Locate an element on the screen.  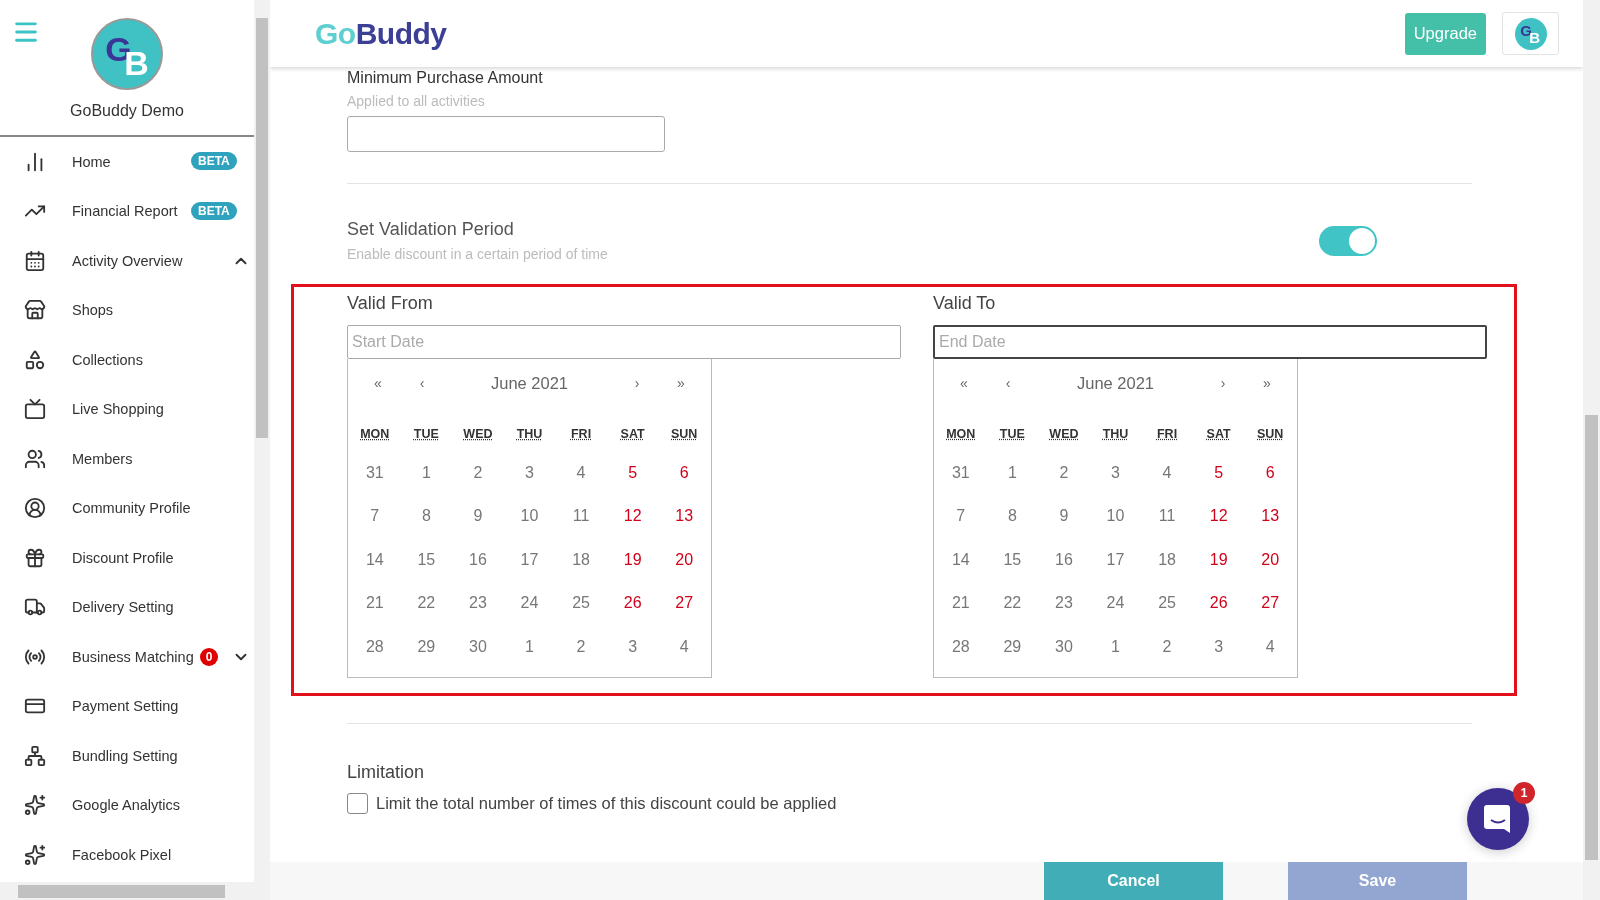
sidebar-item: Google Analytics is located at coordinates (127, 805).